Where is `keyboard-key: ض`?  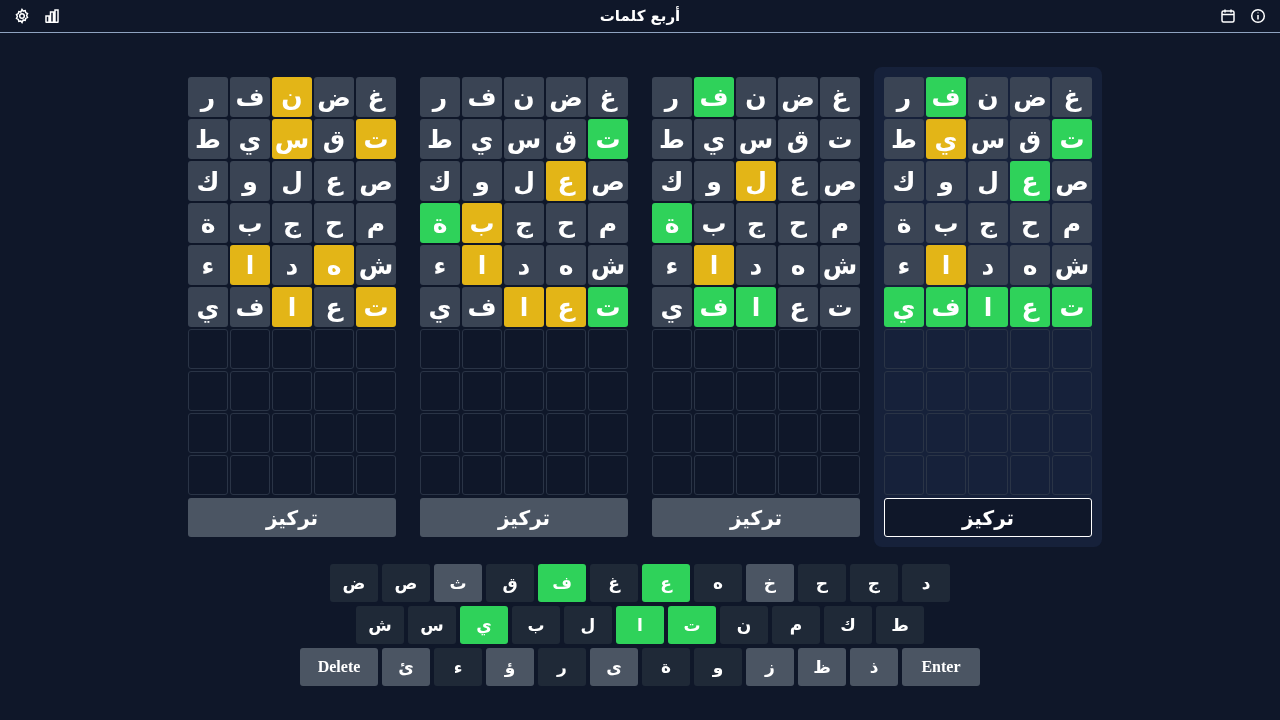
keyboard-key: ض is located at coordinates (354, 583).